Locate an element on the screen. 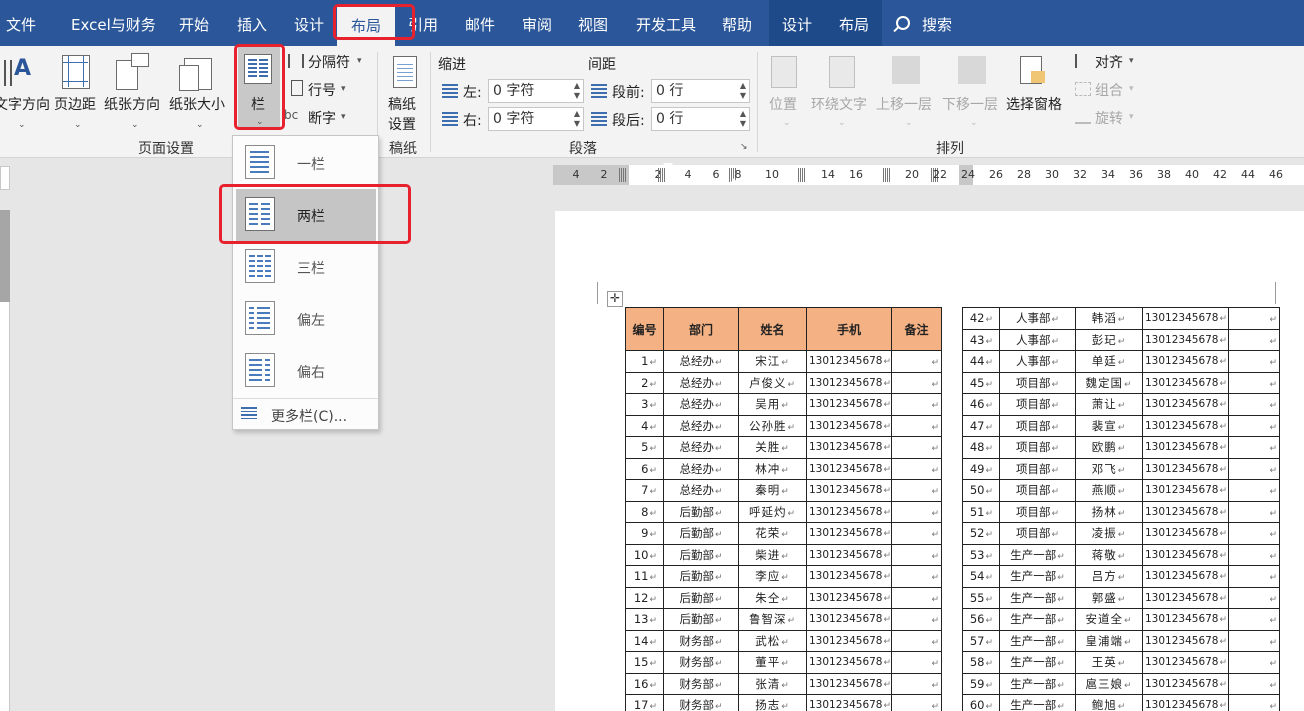 The image size is (1304, 711). columns-option-right: 偏右 is located at coordinates (305, 371).